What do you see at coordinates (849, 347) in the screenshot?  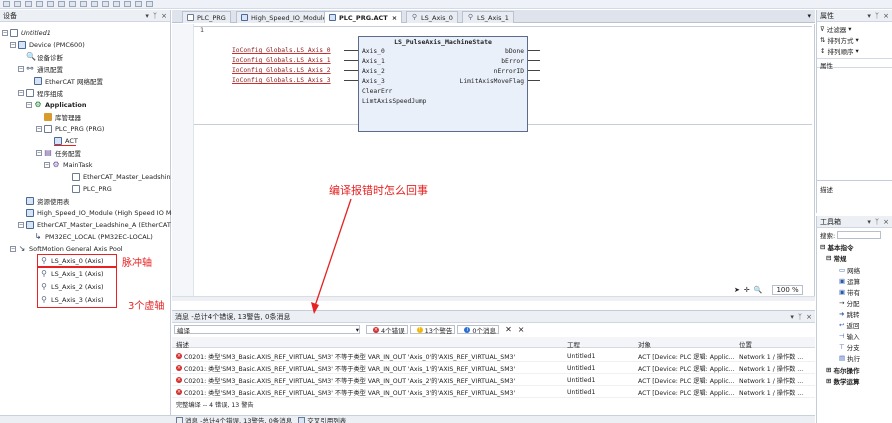 I see `toolbox-item: ⊤ 分支` at bounding box center [849, 347].